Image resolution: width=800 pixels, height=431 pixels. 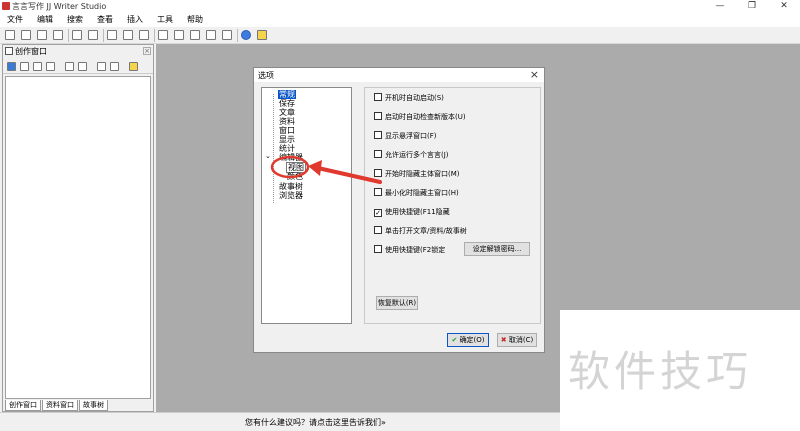 What do you see at coordinates (105, 20) in the screenshot?
I see `menu-view: 查看` at bounding box center [105, 20].